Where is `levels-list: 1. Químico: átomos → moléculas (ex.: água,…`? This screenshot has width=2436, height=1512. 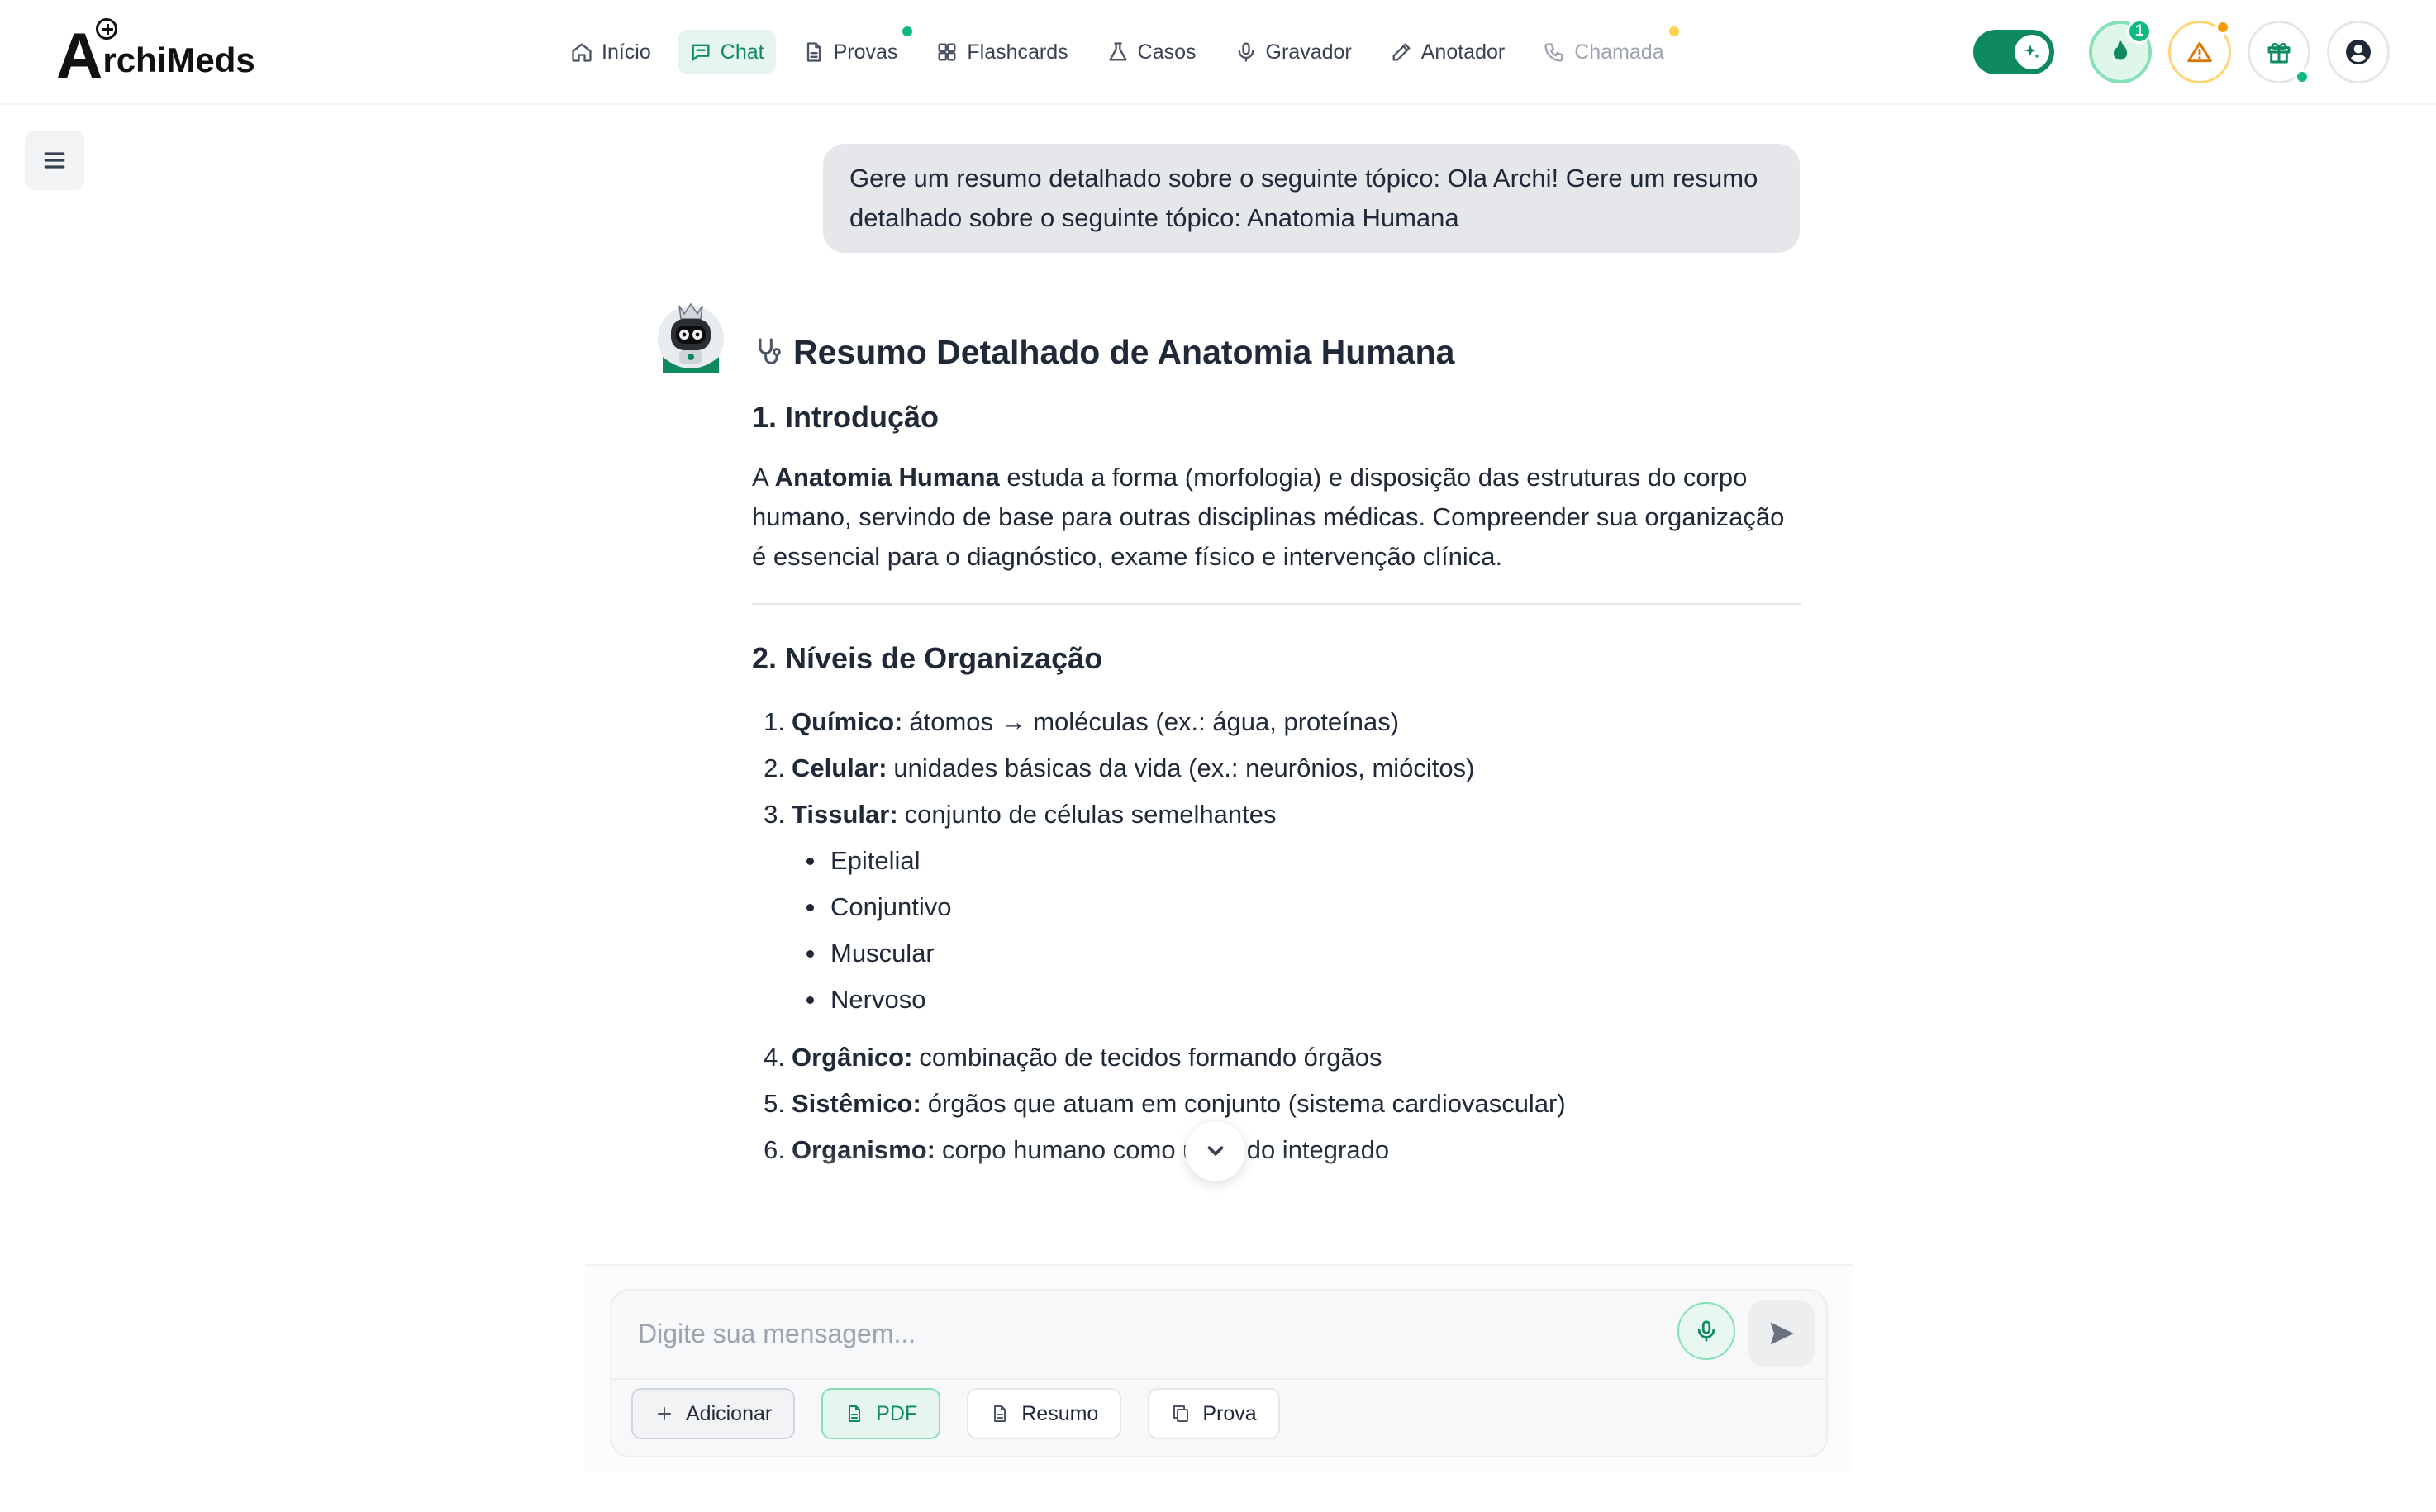 levels-list: 1. Químico: átomos → moléculas (ex.: água,… is located at coordinates (1276, 768).